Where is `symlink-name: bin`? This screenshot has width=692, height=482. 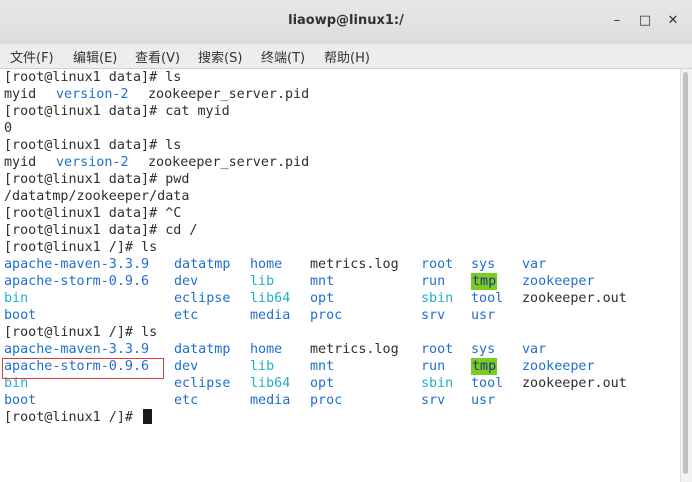 symlink-name: bin is located at coordinates (16, 298).